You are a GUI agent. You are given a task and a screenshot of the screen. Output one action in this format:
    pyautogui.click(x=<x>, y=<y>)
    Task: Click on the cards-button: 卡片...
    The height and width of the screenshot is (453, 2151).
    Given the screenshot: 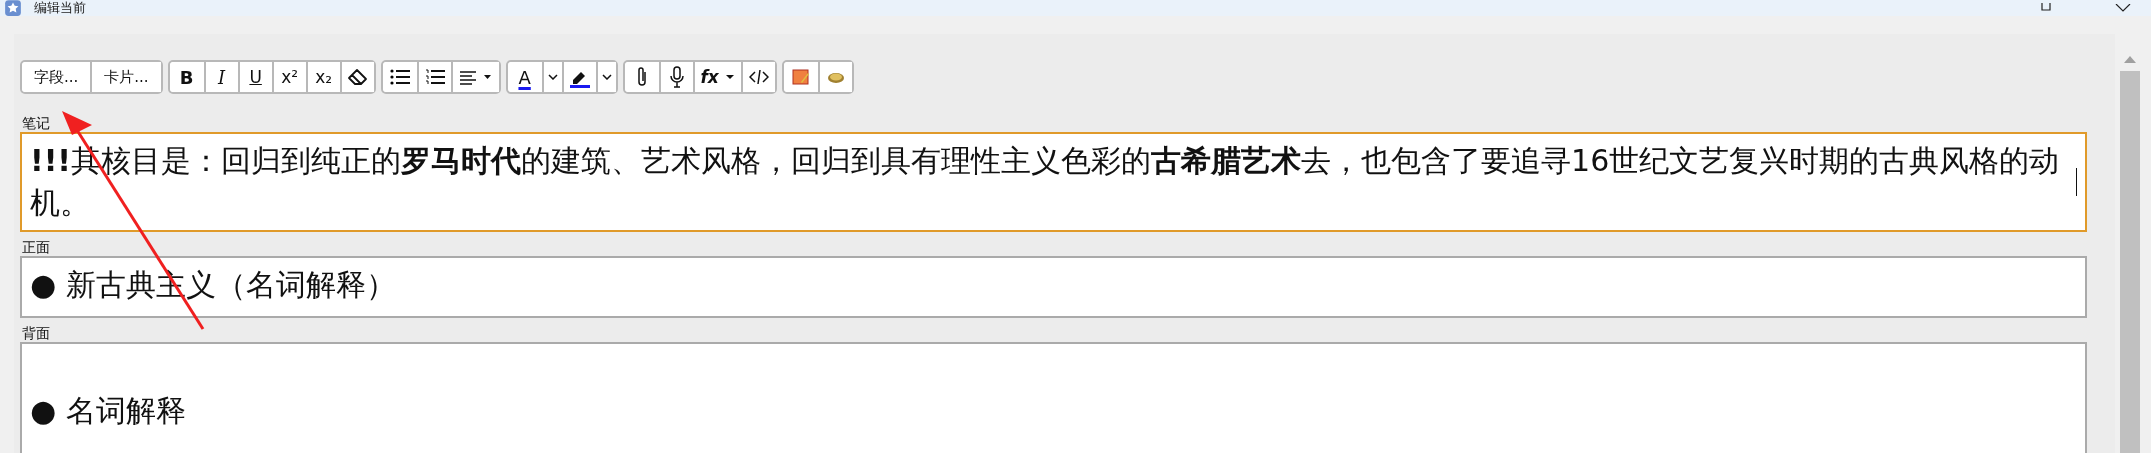 What is the action you would take?
    pyautogui.click(x=125, y=77)
    